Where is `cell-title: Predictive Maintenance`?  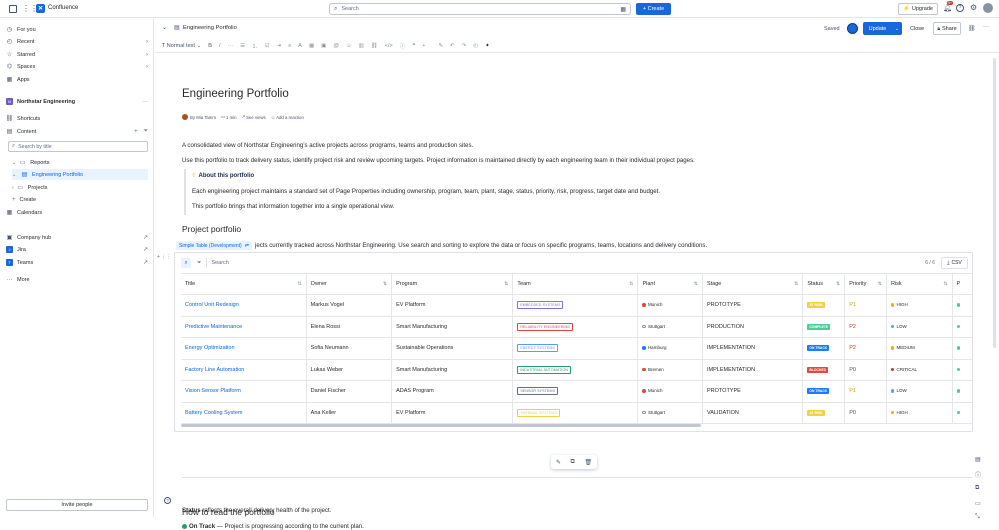
cell-title: Predictive Maintenance is located at coordinates (244, 327).